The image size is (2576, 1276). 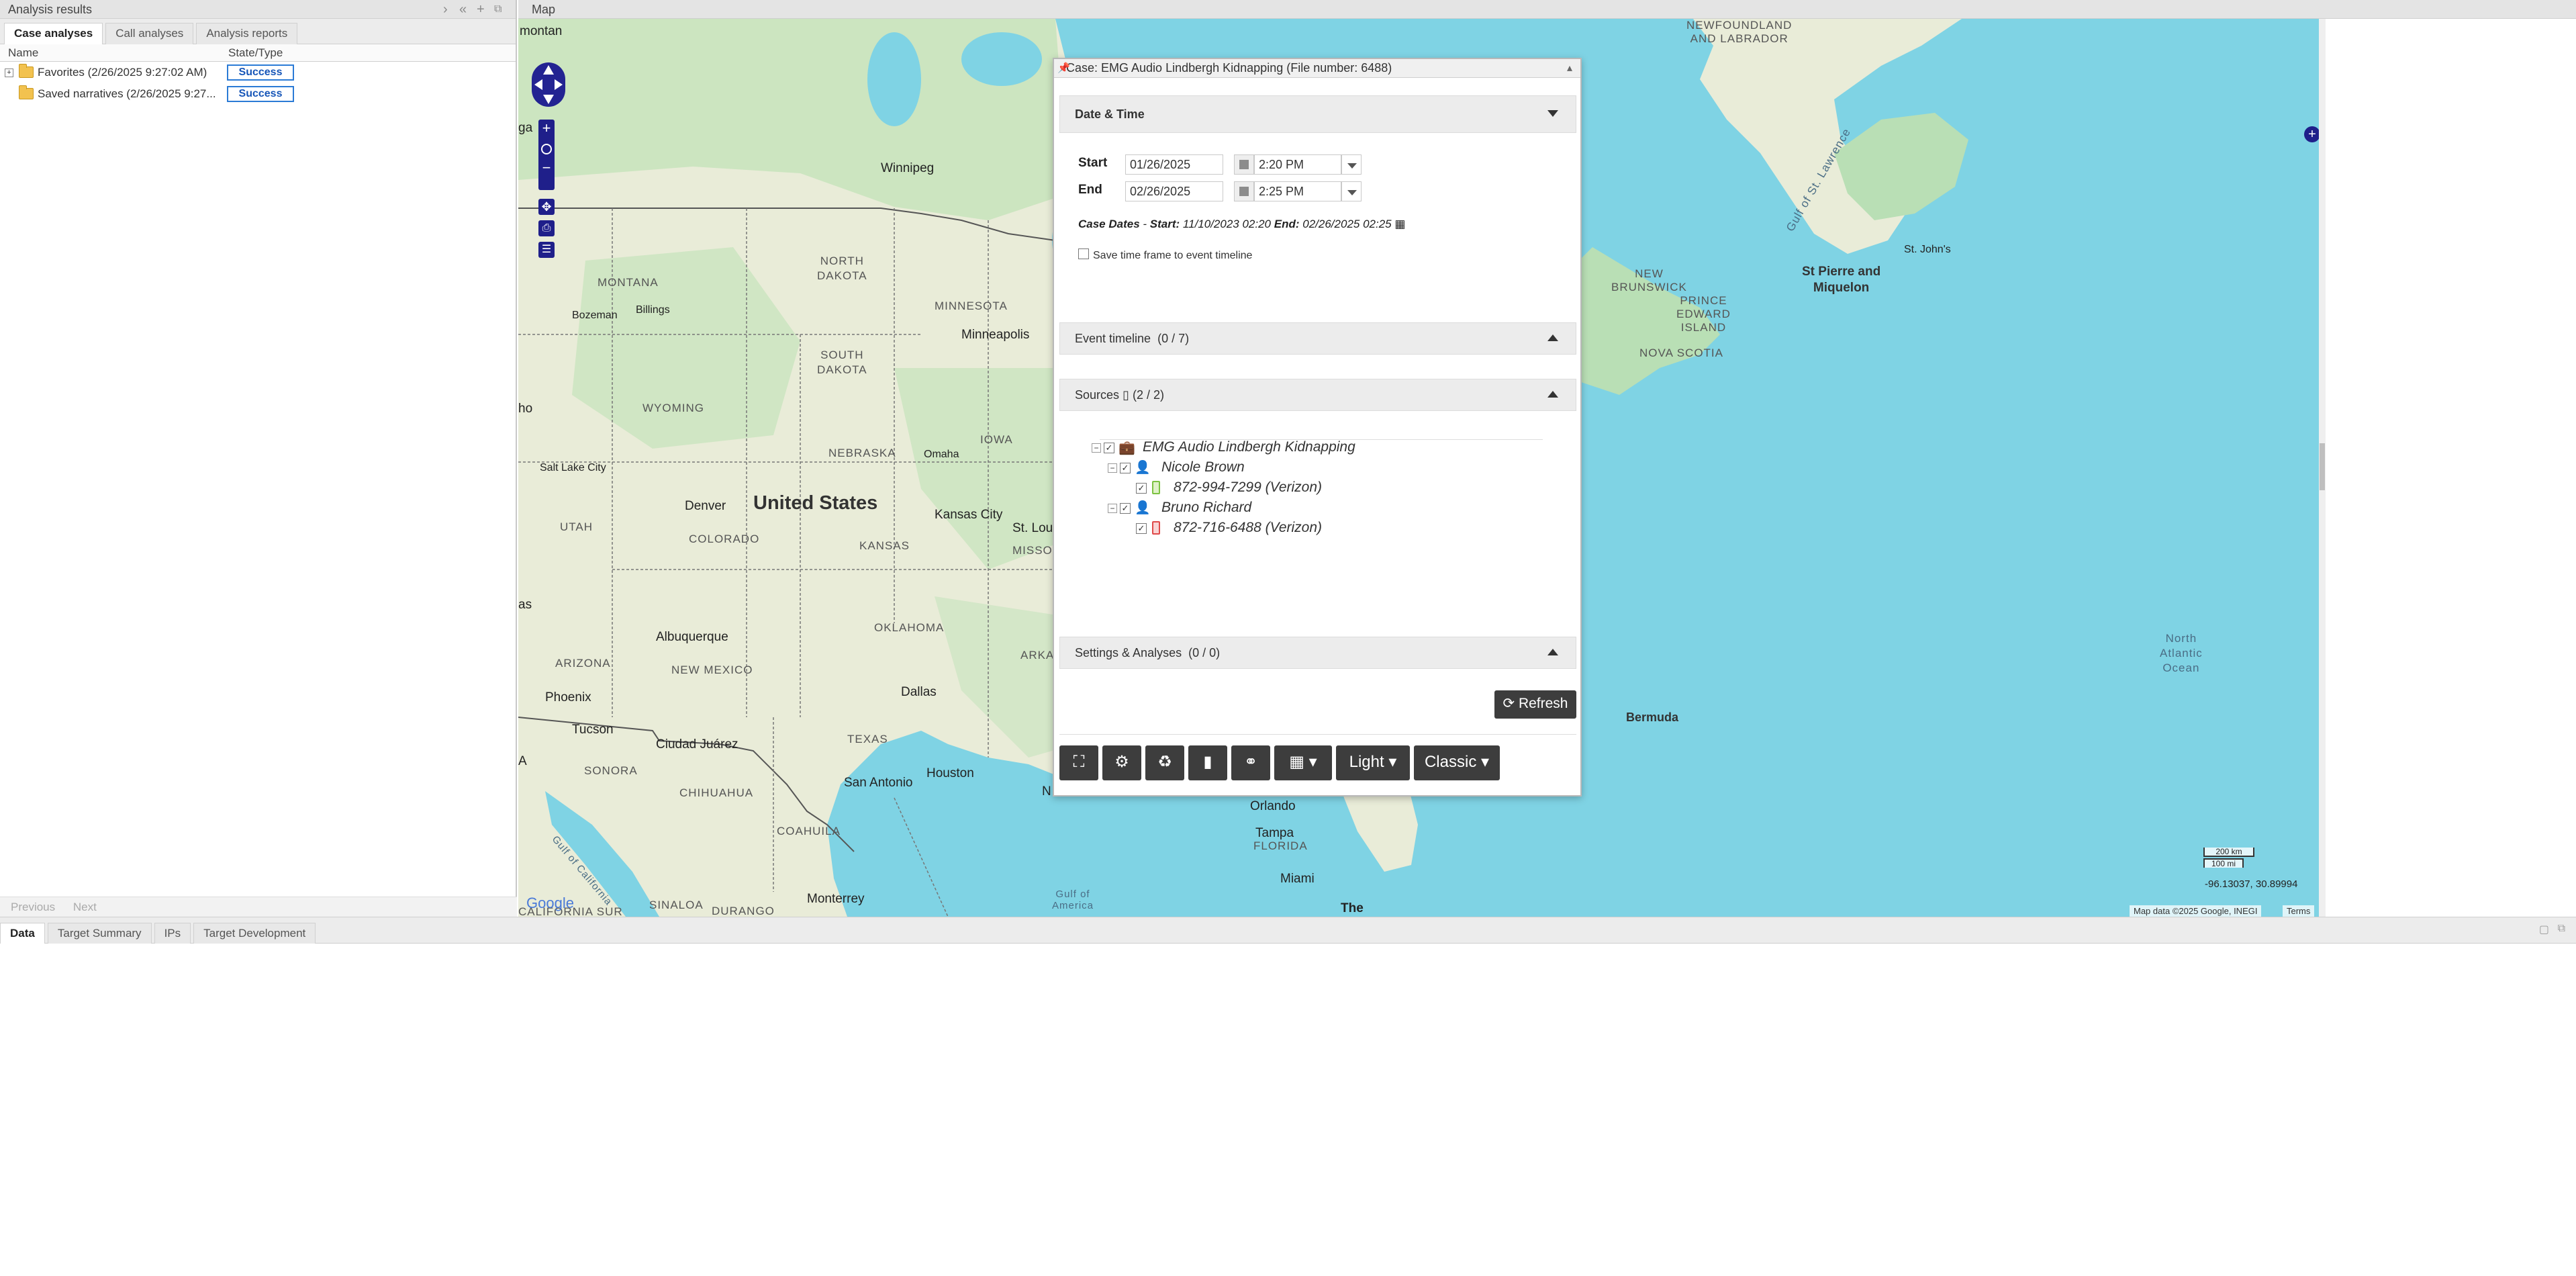 I want to click on phone-icon, so click(x=1156, y=528).